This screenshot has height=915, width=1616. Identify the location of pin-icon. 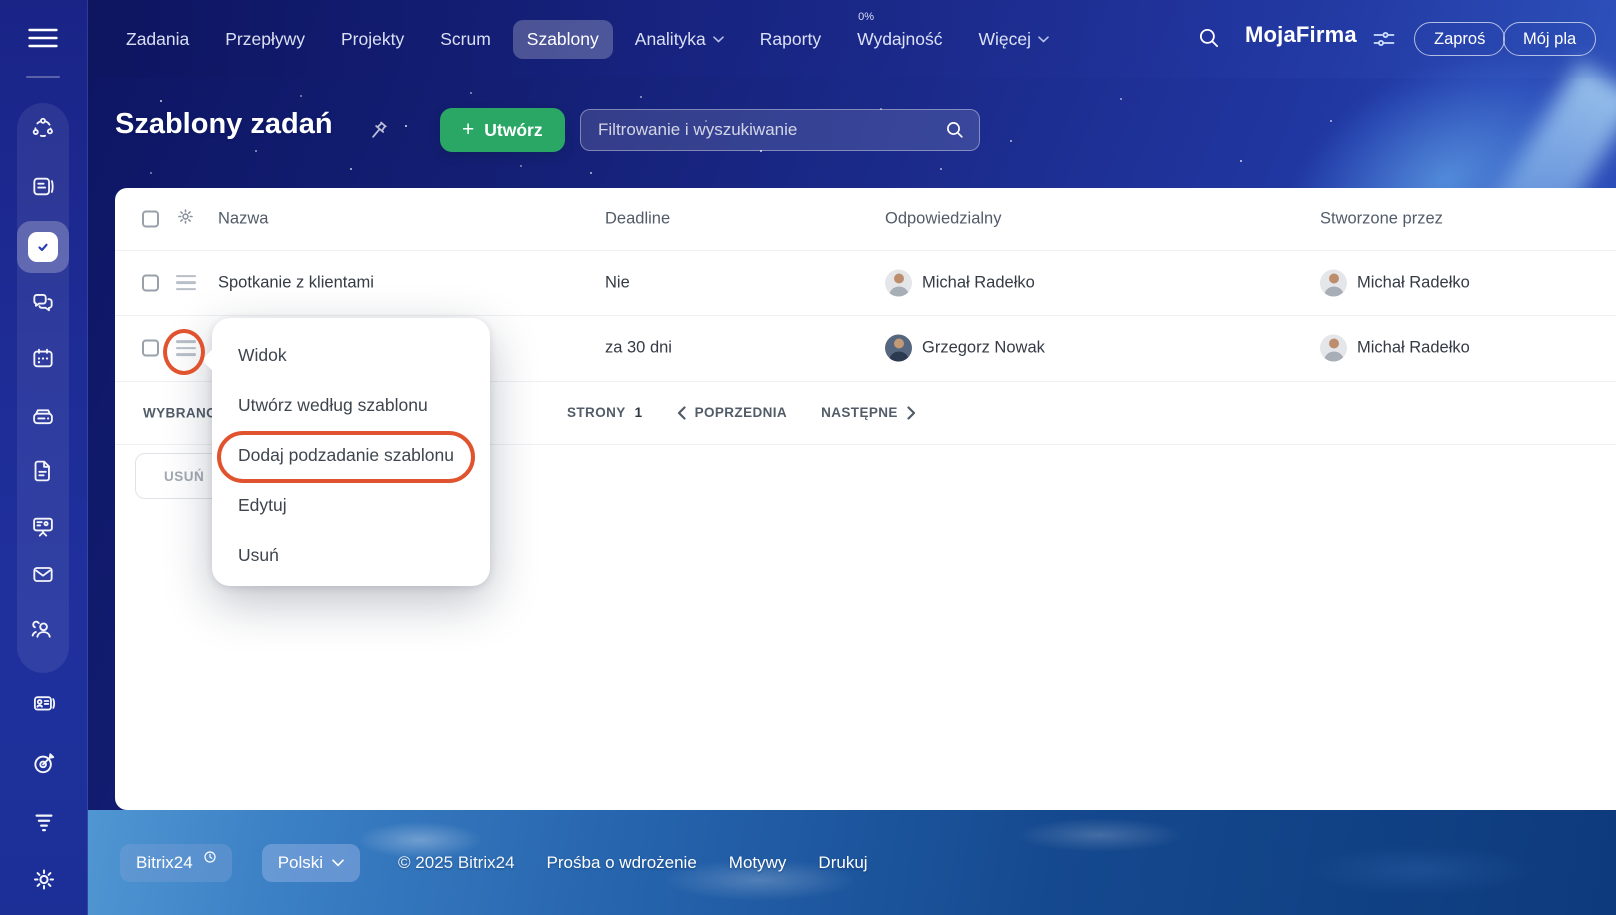
(378, 133).